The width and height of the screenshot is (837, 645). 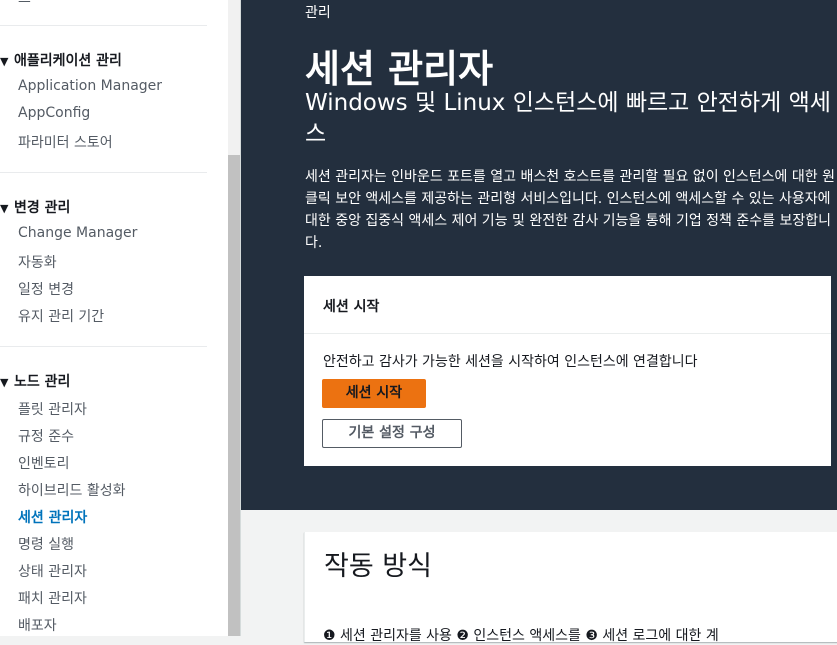 What do you see at coordinates (52, 571) in the screenshot?
I see `sidebar-item-state-manager: 상태 관리자` at bounding box center [52, 571].